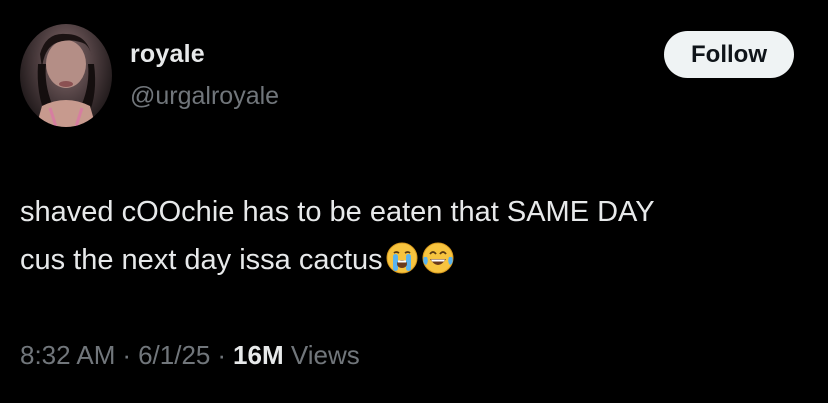  I want to click on face-with-tears-of-joy-icon, so click(438, 258).